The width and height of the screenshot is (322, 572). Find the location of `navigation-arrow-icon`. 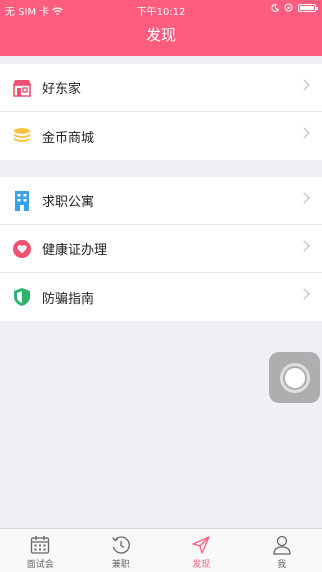

navigation-arrow-icon is located at coordinates (201, 545).